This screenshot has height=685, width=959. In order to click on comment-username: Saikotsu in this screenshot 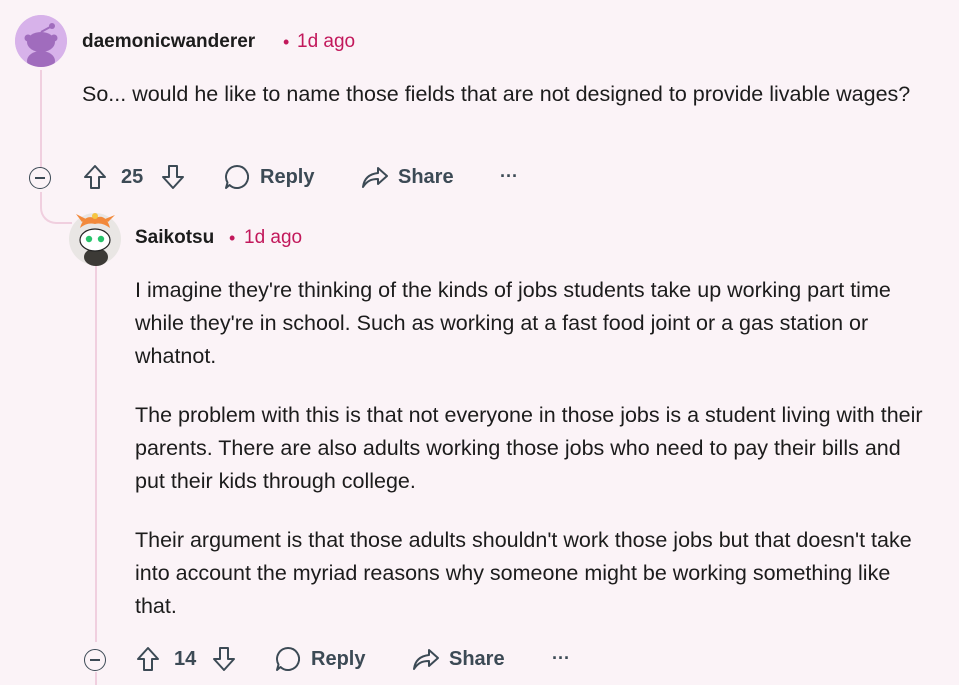, I will do `click(174, 238)`.